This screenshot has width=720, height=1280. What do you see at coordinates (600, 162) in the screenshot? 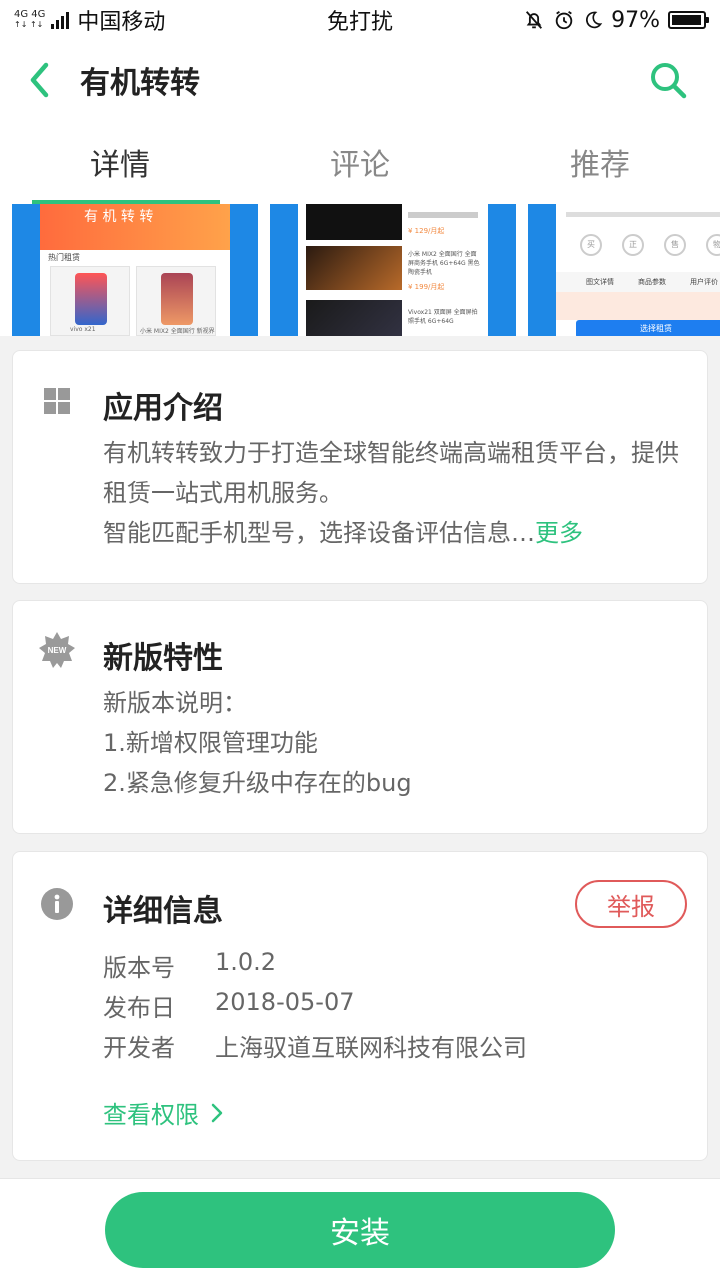
I see `tab-recommend: 推荐` at bounding box center [600, 162].